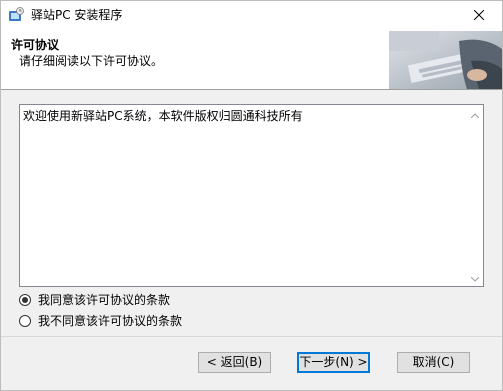 This screenshot has width=503, height=391. I want to click on chevron-down-icon, so click(474, 278).